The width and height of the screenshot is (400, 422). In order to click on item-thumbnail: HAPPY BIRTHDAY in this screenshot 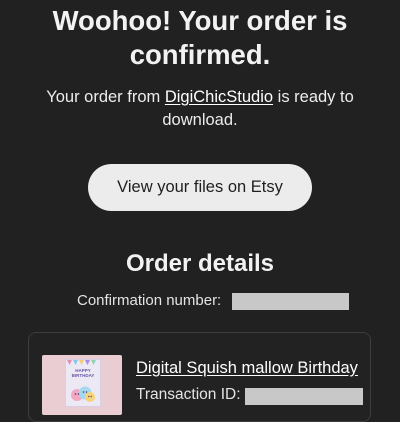, I will do `click(82, 385)`.